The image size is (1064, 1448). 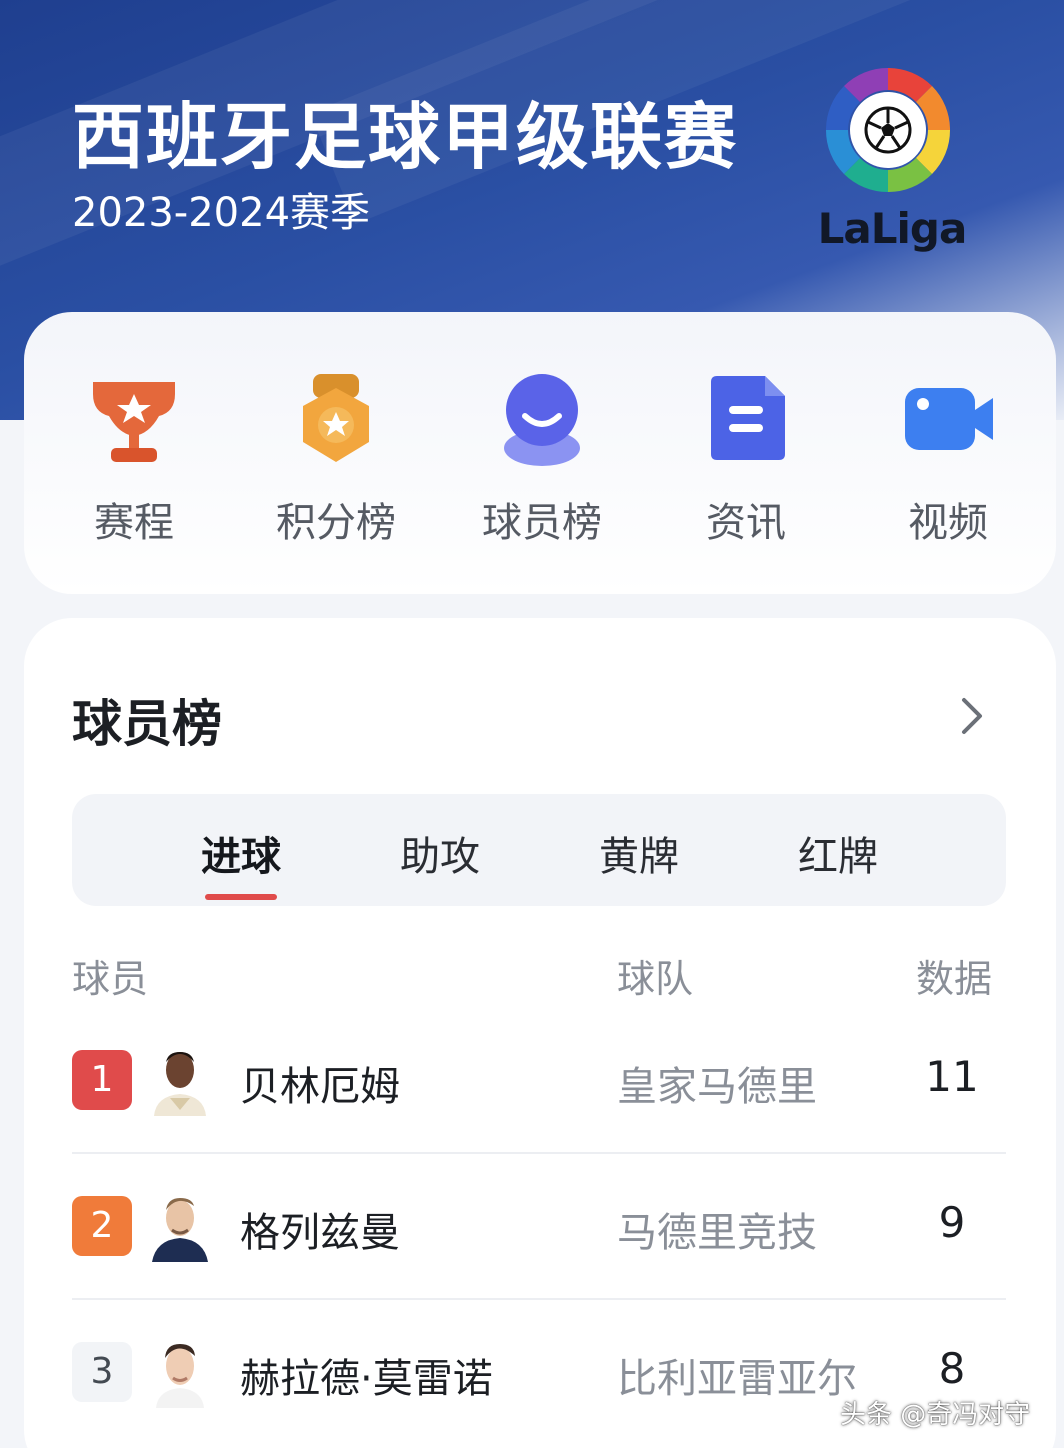 I want to click on nav-schedule: 赛程, so click(x=134, y=462).